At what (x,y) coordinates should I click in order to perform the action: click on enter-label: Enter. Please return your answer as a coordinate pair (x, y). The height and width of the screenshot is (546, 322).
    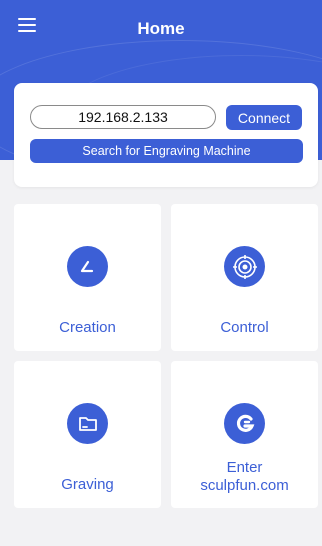
    Looking at the image, I should click on (244, 467).